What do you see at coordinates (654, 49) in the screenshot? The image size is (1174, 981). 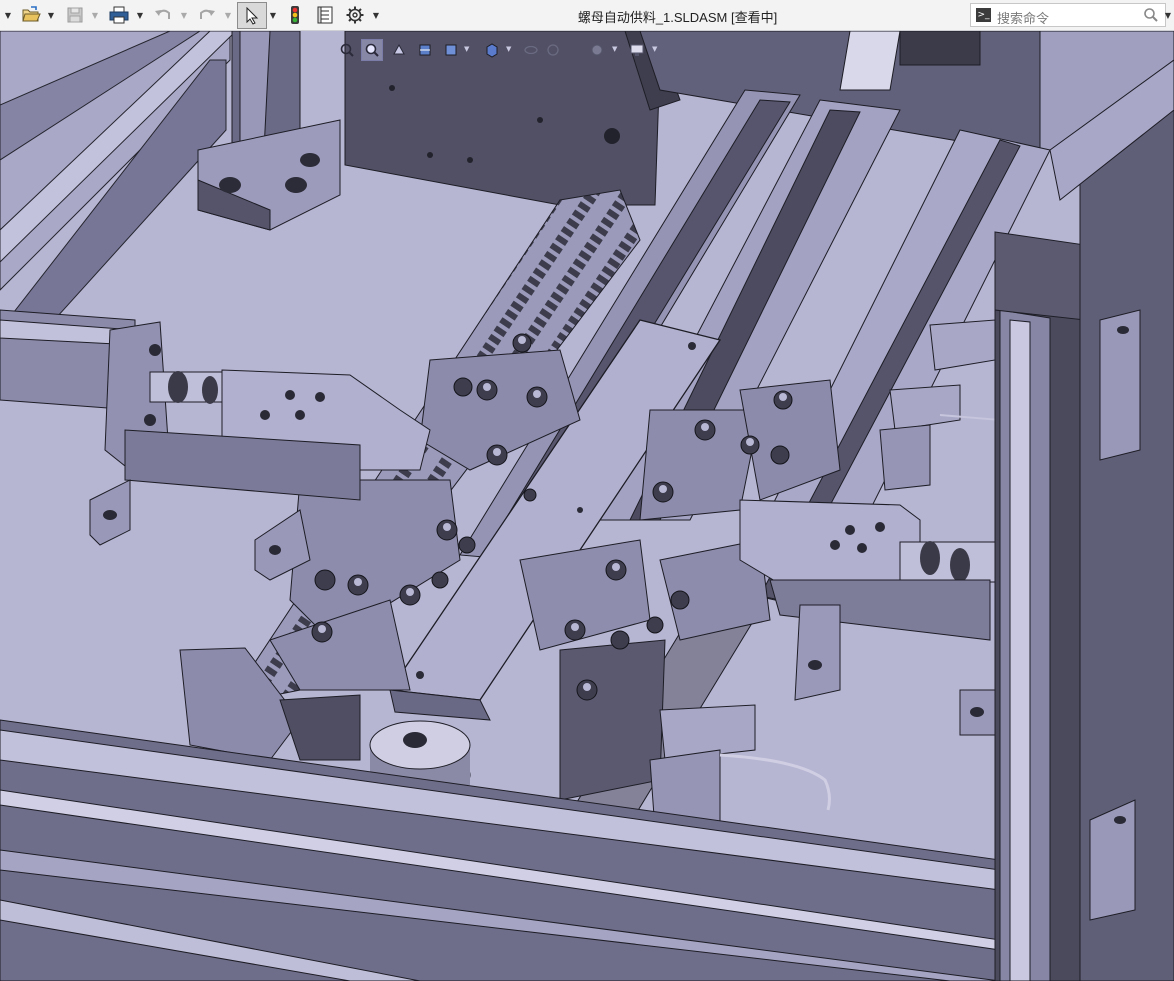 I see `view-settings-dropdown-icon: ▼` at bounding box center [654, 49].